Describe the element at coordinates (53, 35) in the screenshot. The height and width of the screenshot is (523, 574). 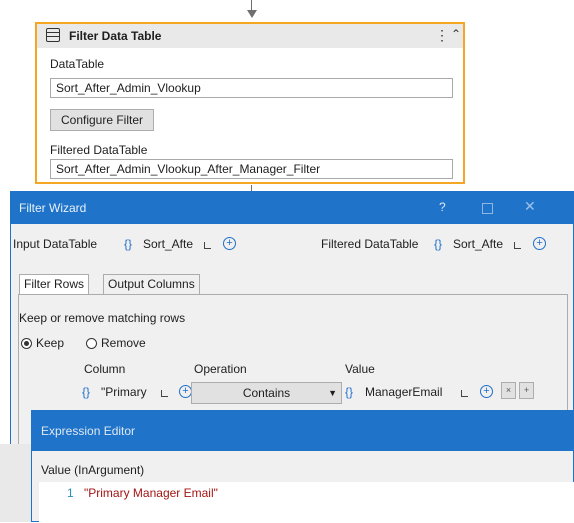
I see `data-table-icon` at that location.